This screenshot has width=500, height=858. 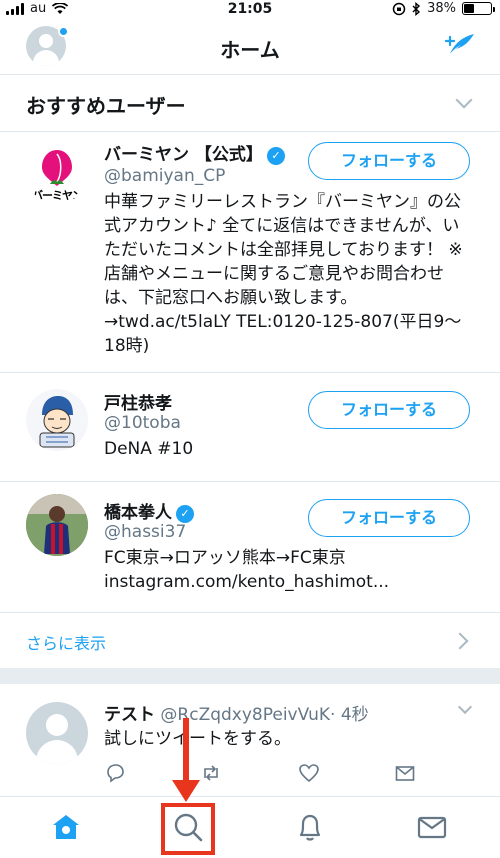 What do you see at coordinates (478, 8) in the screenshot?
I see `battery-icon` at bounding box center [478, 8].